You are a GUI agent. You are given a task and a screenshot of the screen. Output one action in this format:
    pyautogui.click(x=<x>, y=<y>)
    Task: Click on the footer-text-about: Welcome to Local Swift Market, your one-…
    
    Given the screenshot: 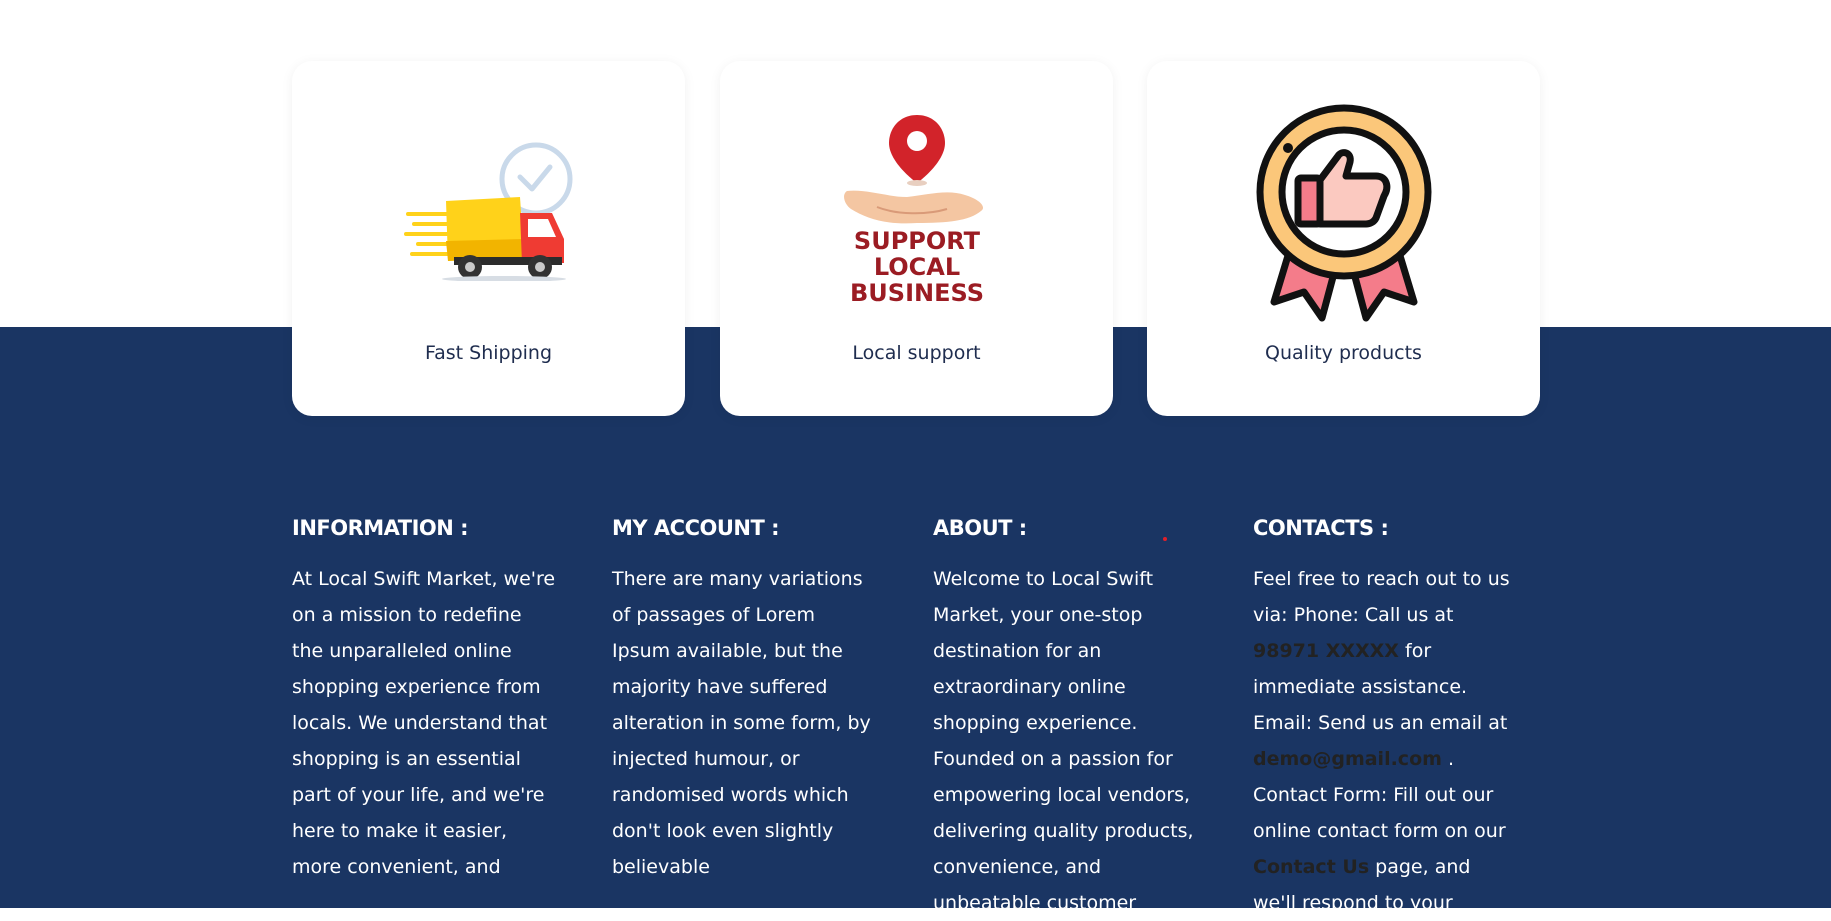 What is the action you would take?
    pyautogui.click(x=1063, y=741)
    